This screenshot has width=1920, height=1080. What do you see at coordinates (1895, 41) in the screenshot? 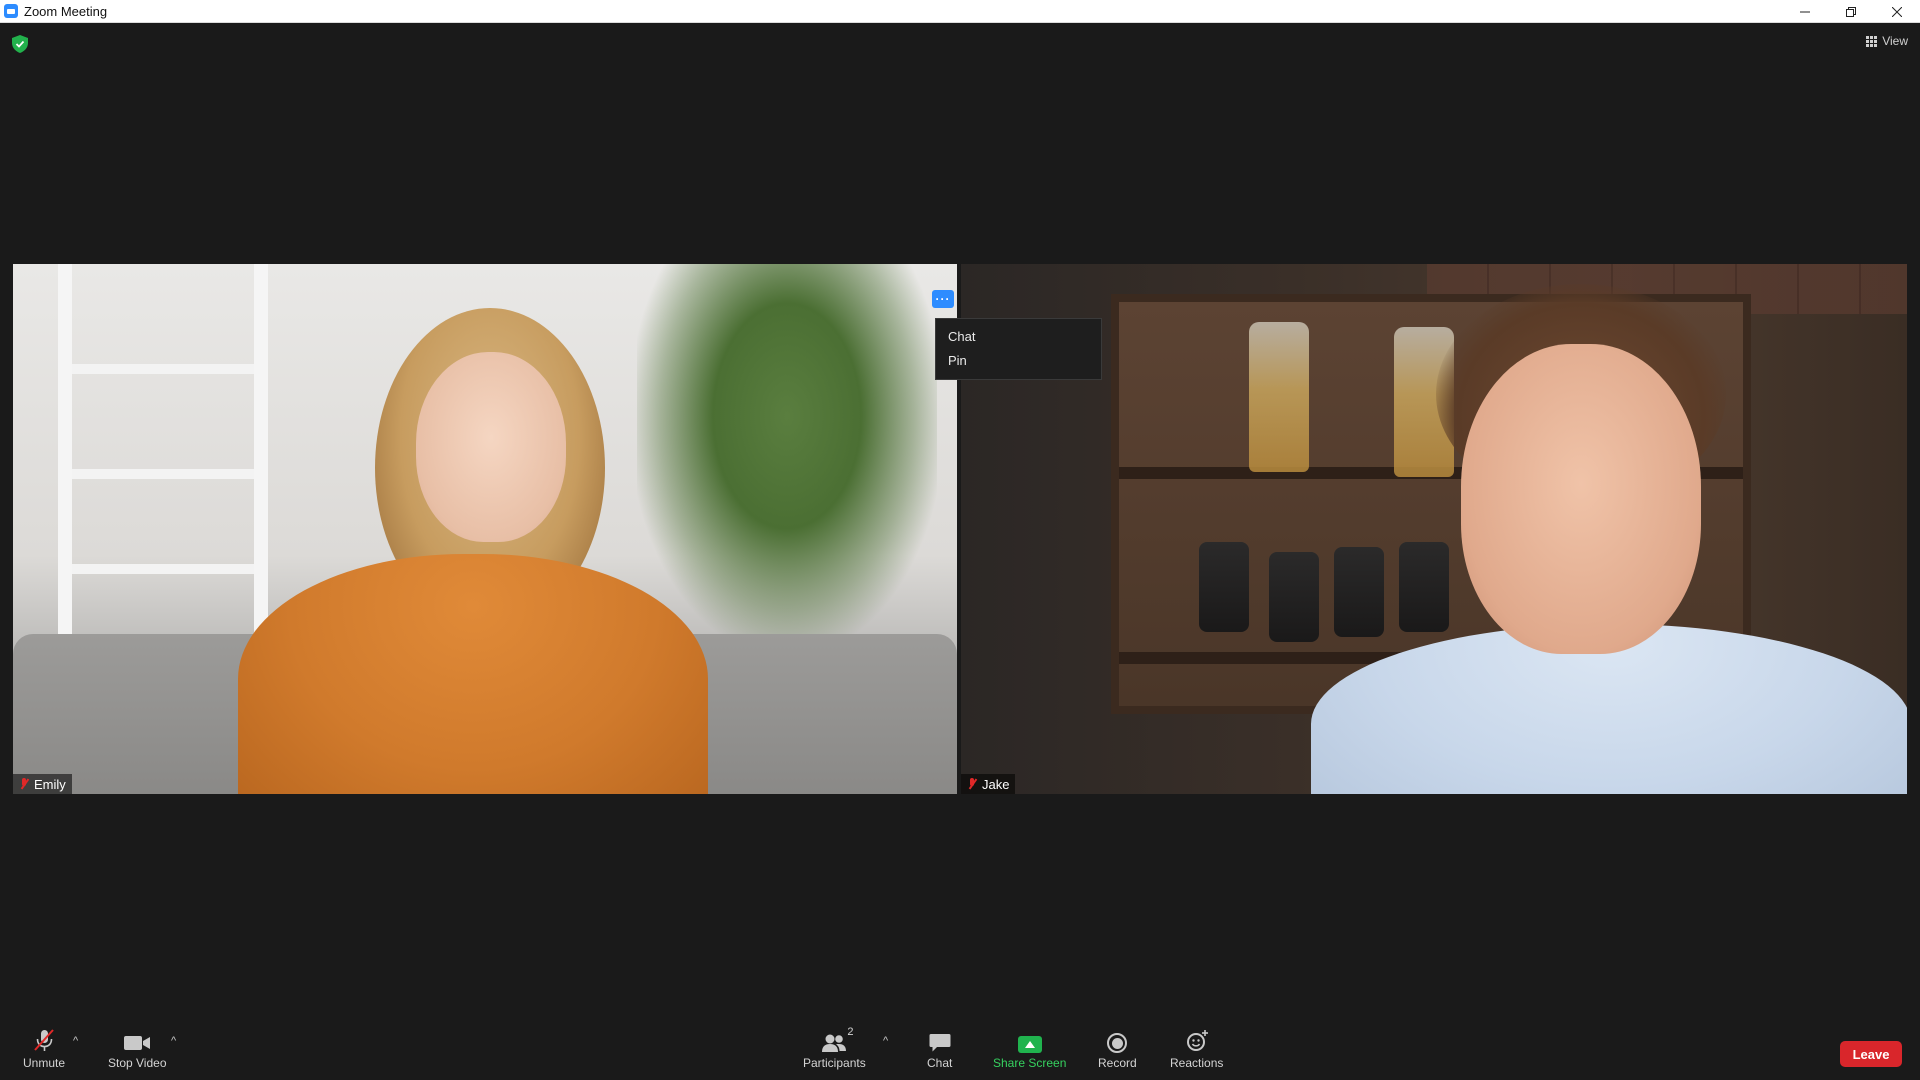
I see `view-label: View` at bounding box center [1895, 41].